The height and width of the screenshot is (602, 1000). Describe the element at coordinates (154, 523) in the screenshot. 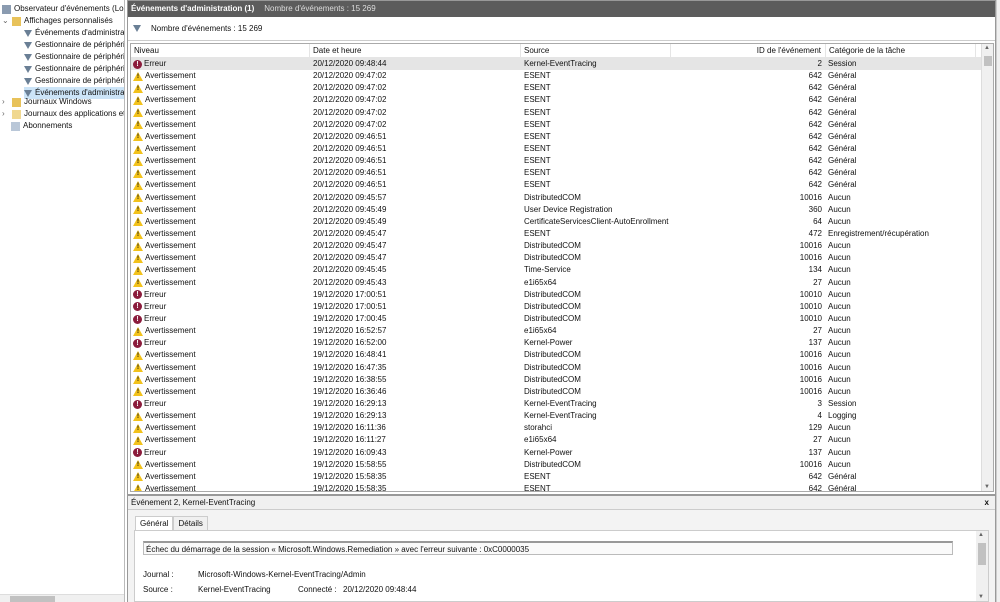

I see `tab-general: Général` at that location.